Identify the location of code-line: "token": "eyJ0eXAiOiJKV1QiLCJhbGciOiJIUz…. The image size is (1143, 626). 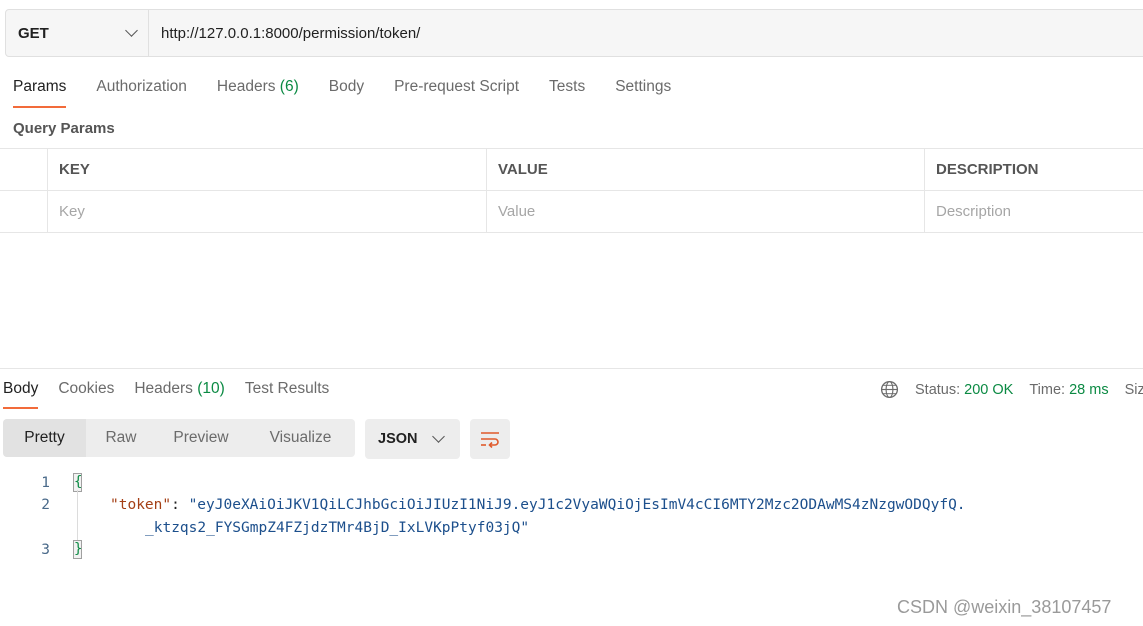
(538, 505).